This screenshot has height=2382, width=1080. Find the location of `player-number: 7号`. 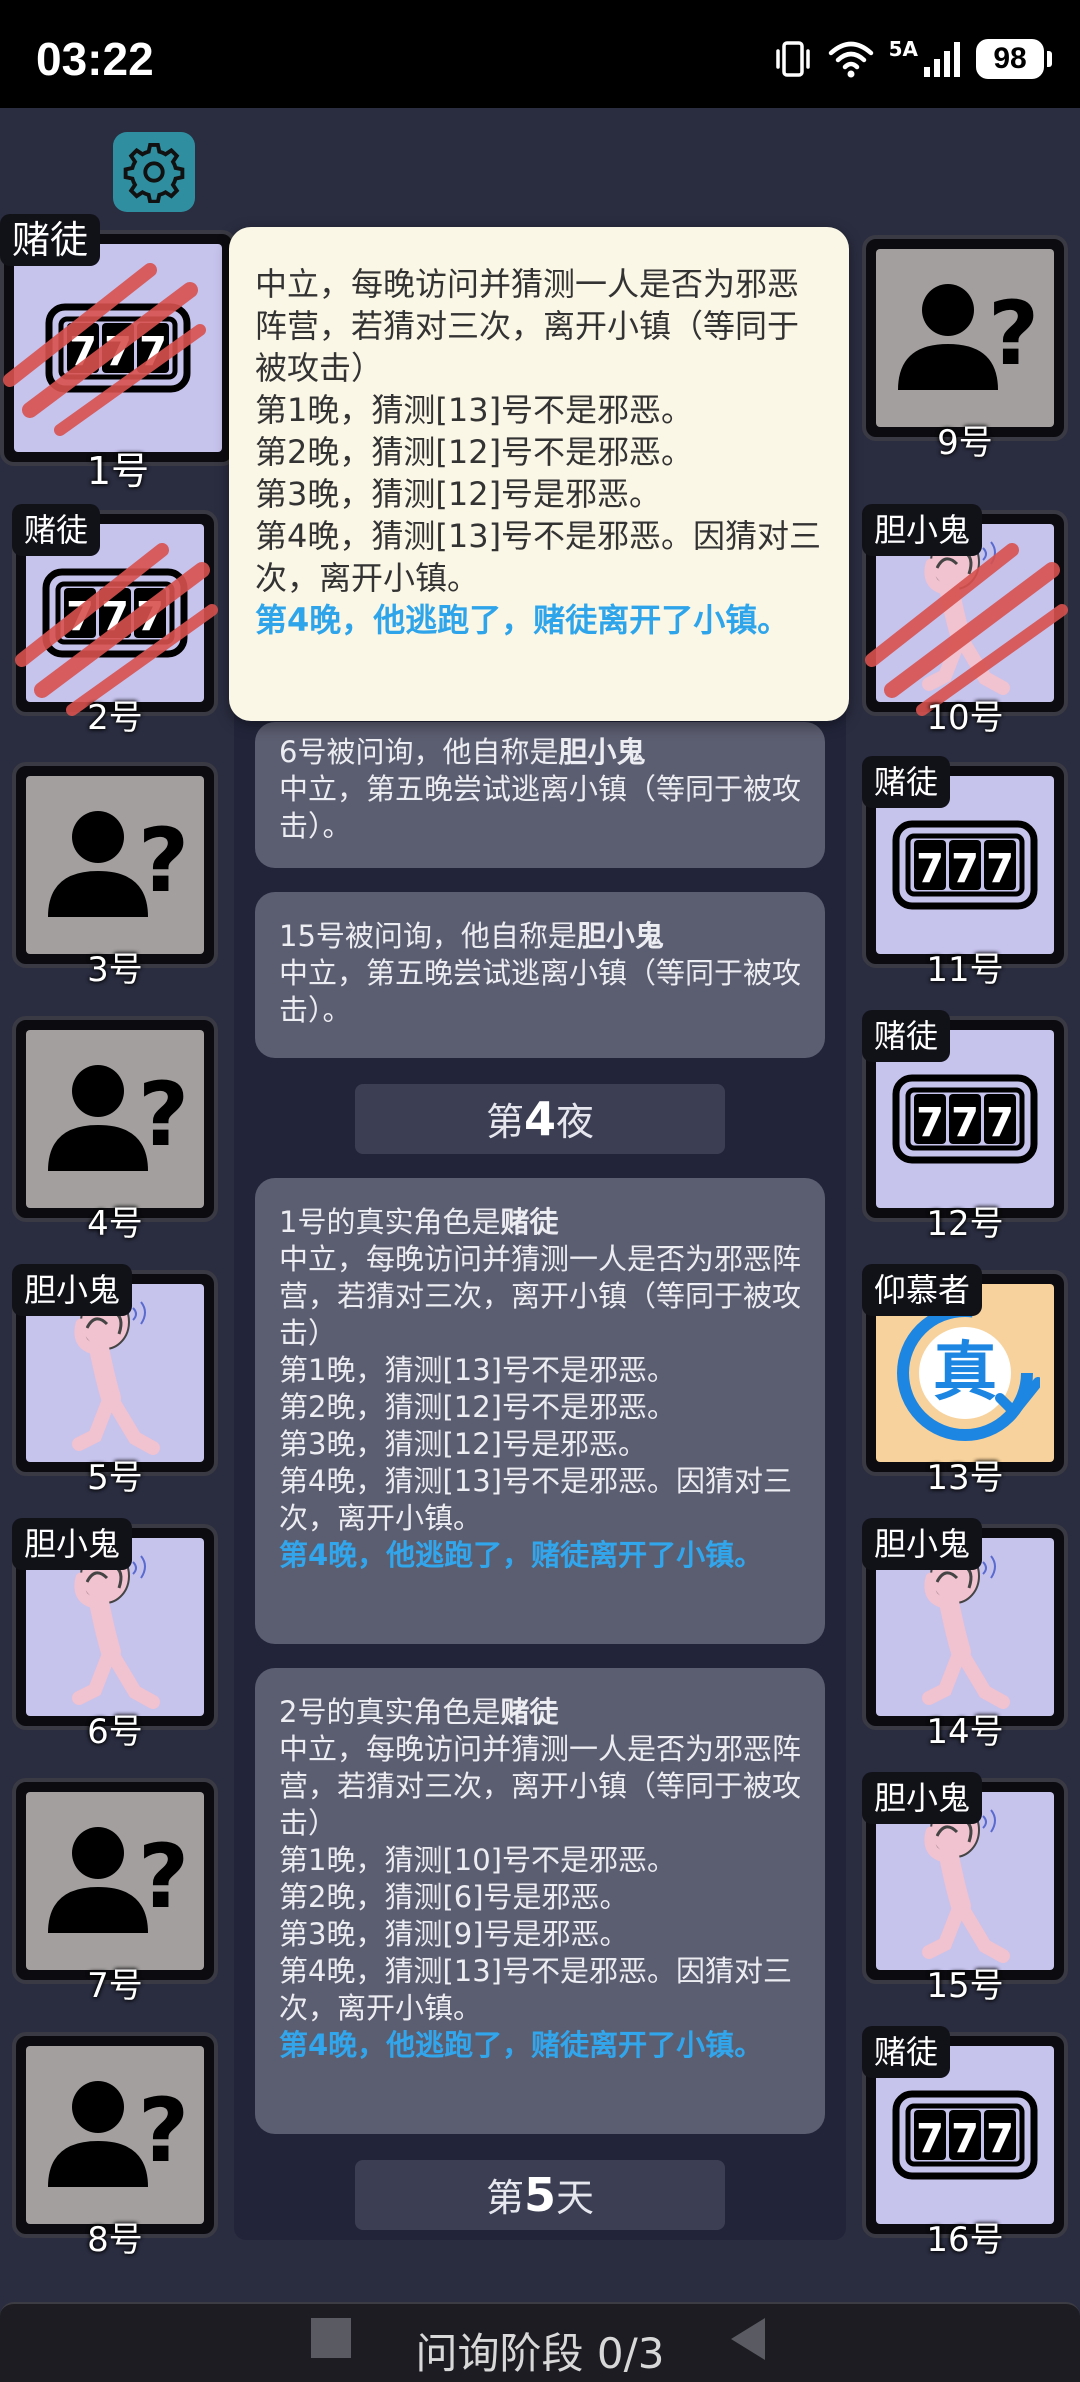

player-number: 7号 is located at coordinates (115, 1986).